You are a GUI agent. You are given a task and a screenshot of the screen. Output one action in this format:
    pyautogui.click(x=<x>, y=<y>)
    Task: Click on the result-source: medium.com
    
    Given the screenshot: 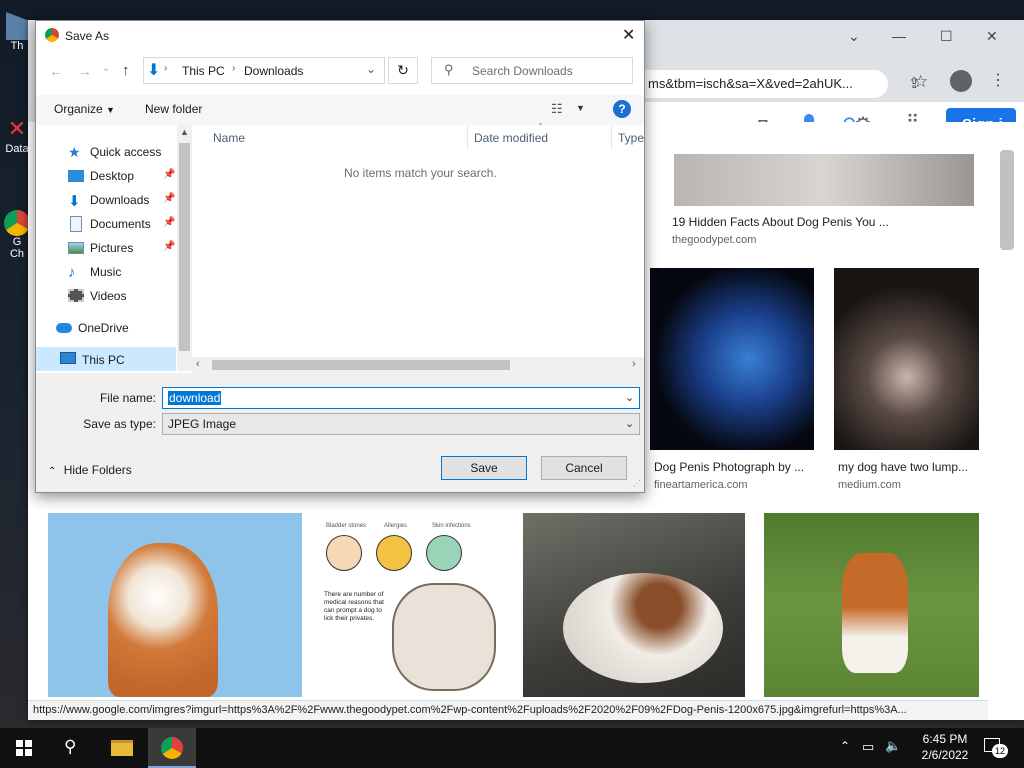 What is the action you would take?
    pyautogui.click(x=869, y=485)
    